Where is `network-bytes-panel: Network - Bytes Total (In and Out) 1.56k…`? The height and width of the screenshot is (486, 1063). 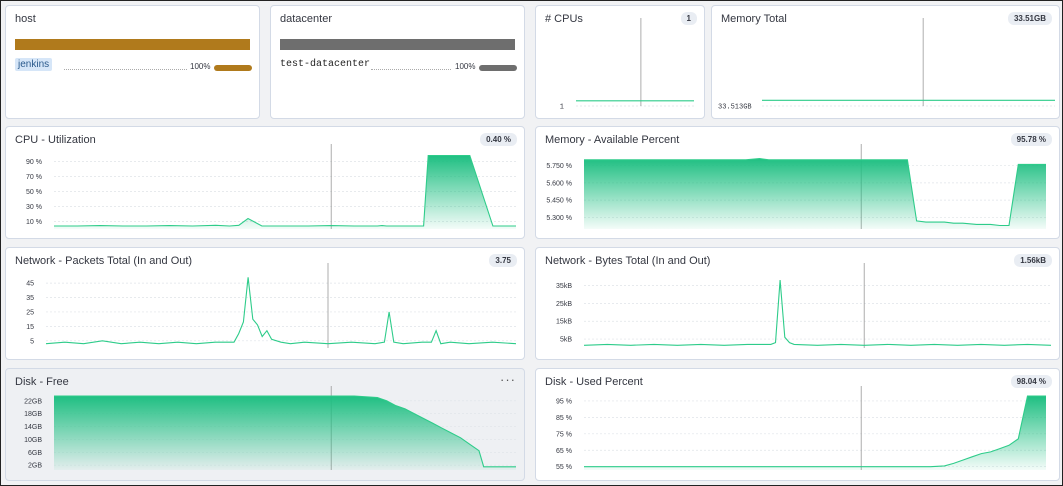 network-bytes-panel: Network - Bytes Total (In and Out) 1.56k… is located at coordinates (797, 303).